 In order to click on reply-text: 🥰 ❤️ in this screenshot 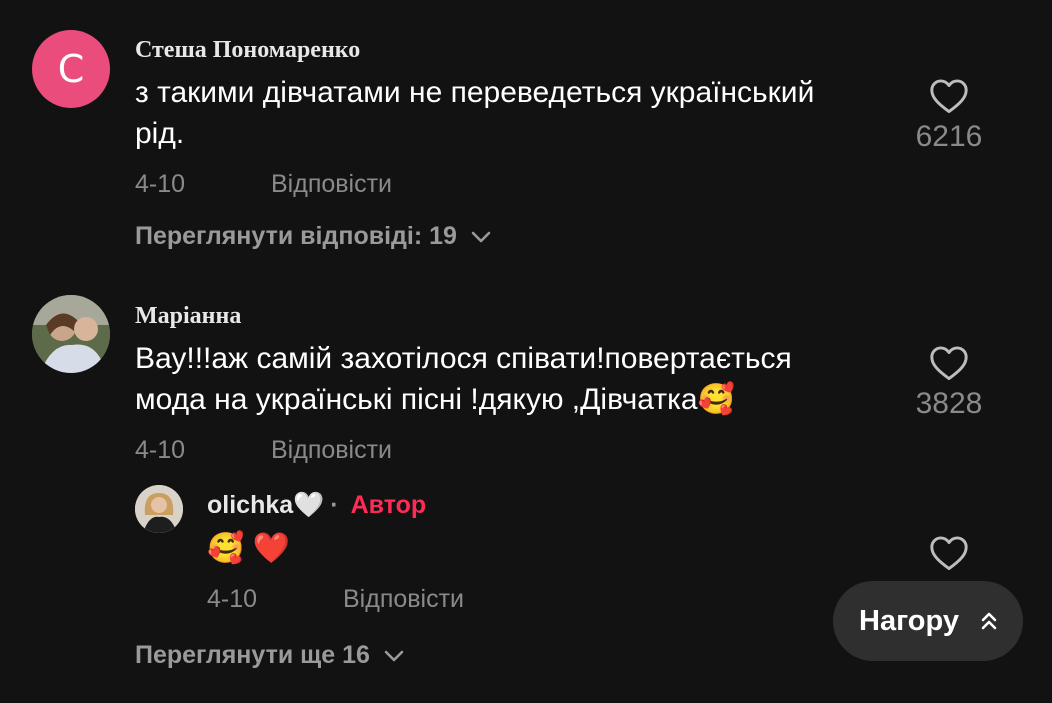, I will do `click(249, 548)`.